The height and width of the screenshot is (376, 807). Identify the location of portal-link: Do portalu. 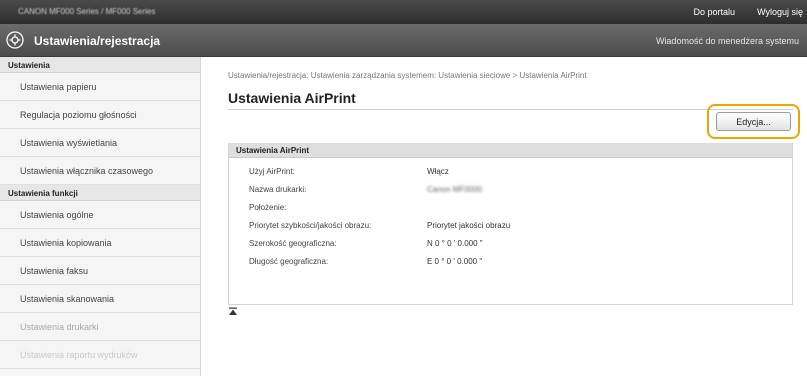
(714, 12).